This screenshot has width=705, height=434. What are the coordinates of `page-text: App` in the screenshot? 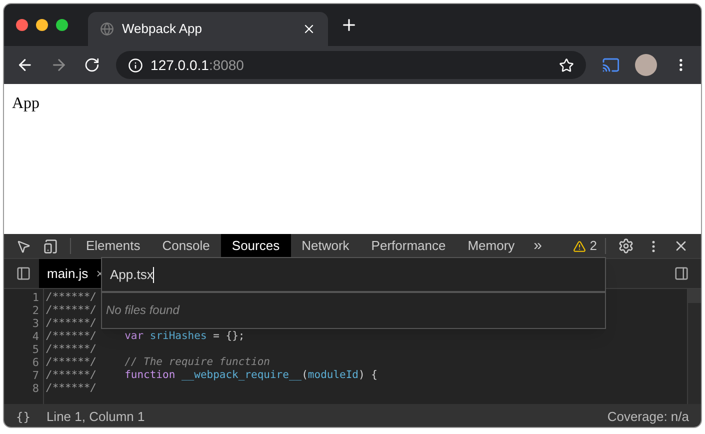 It's located at (26, 103).